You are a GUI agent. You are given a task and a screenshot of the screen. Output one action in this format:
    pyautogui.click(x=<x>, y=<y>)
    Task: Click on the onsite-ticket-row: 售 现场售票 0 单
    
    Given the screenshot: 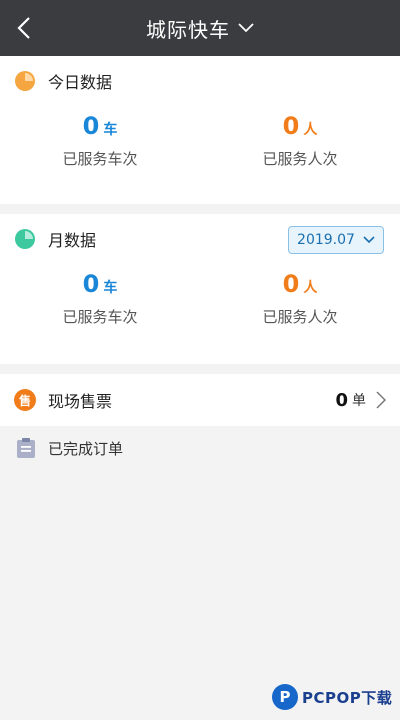 What is the action you would take?
    pyautogui.click(x=200, y=400)
    